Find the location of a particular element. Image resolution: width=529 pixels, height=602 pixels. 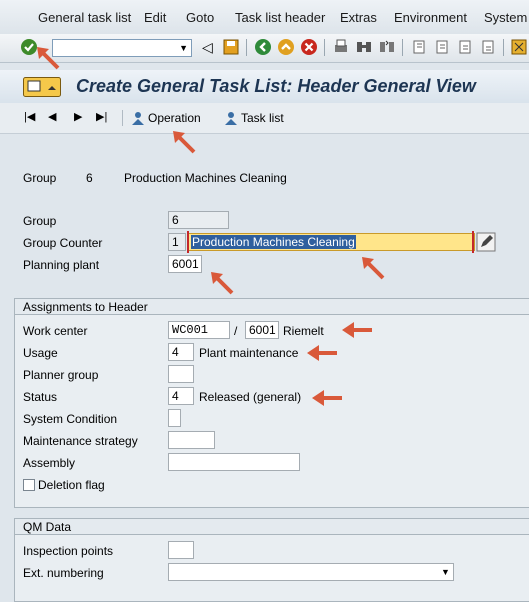

system-condition-label: System Condition is located at coordinates (70, 419).